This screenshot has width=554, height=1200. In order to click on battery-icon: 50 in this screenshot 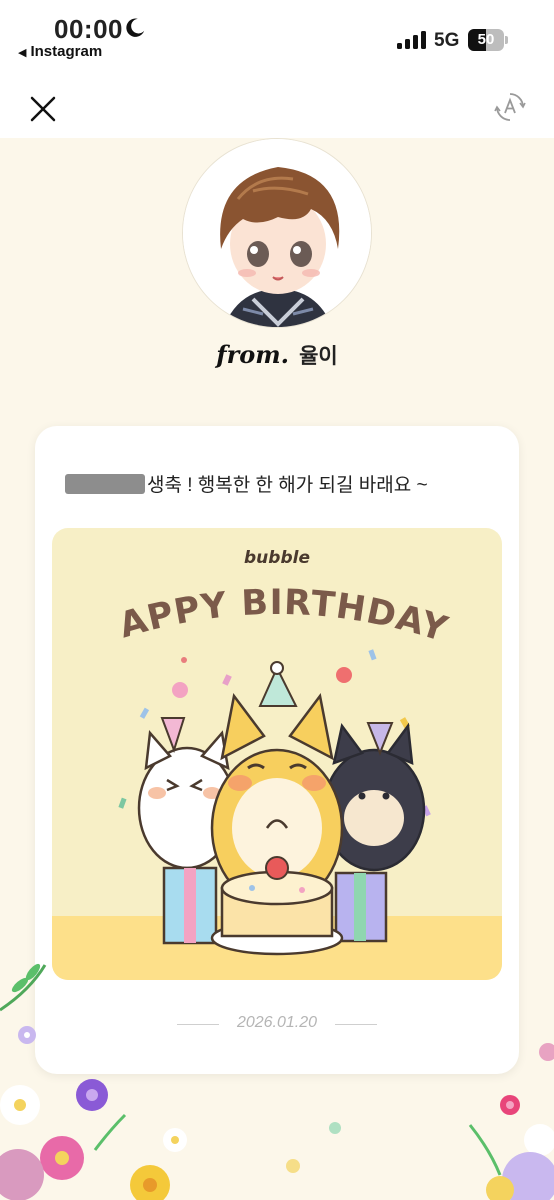, I will do `click(488, 40)`.